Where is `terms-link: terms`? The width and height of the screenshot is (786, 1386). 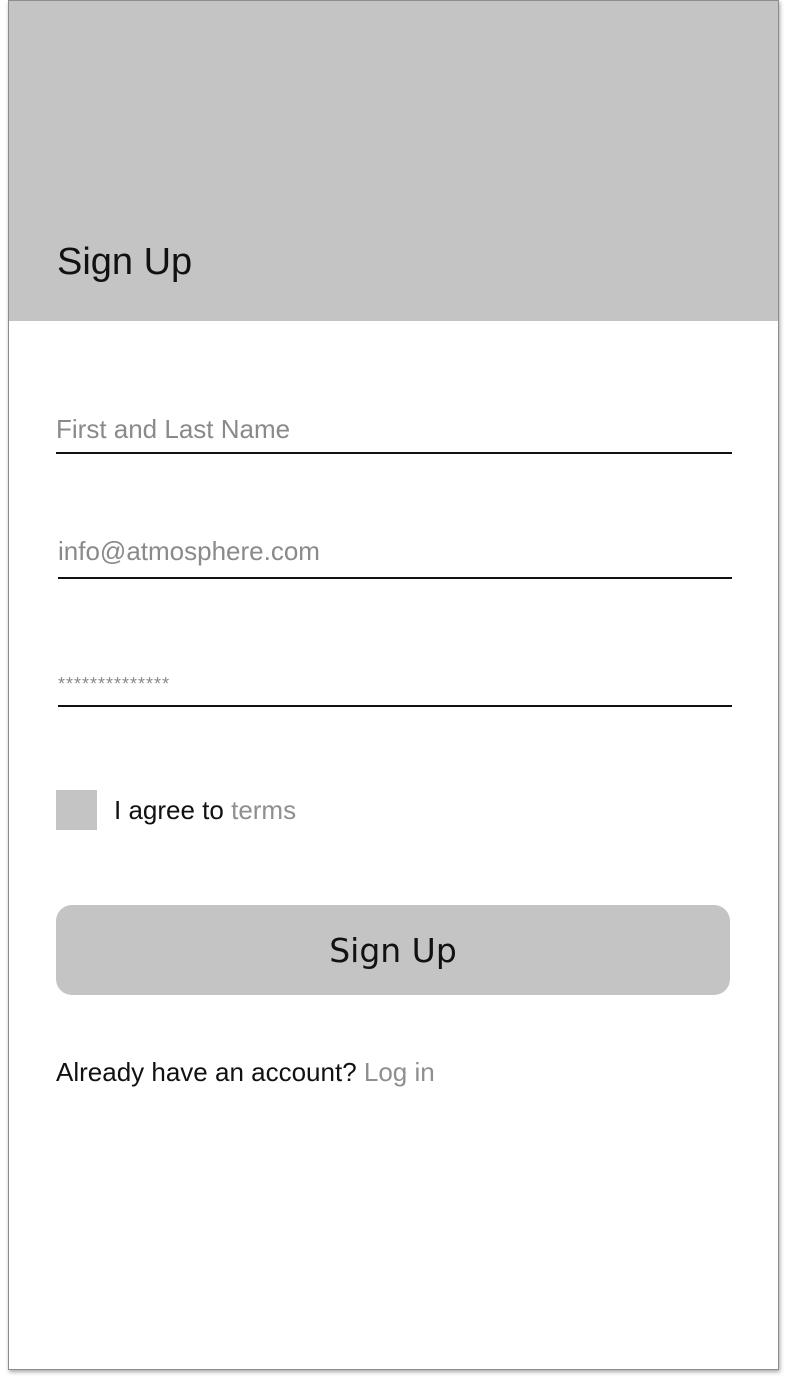
terms-link: terms is located at coordinates (263, 810).